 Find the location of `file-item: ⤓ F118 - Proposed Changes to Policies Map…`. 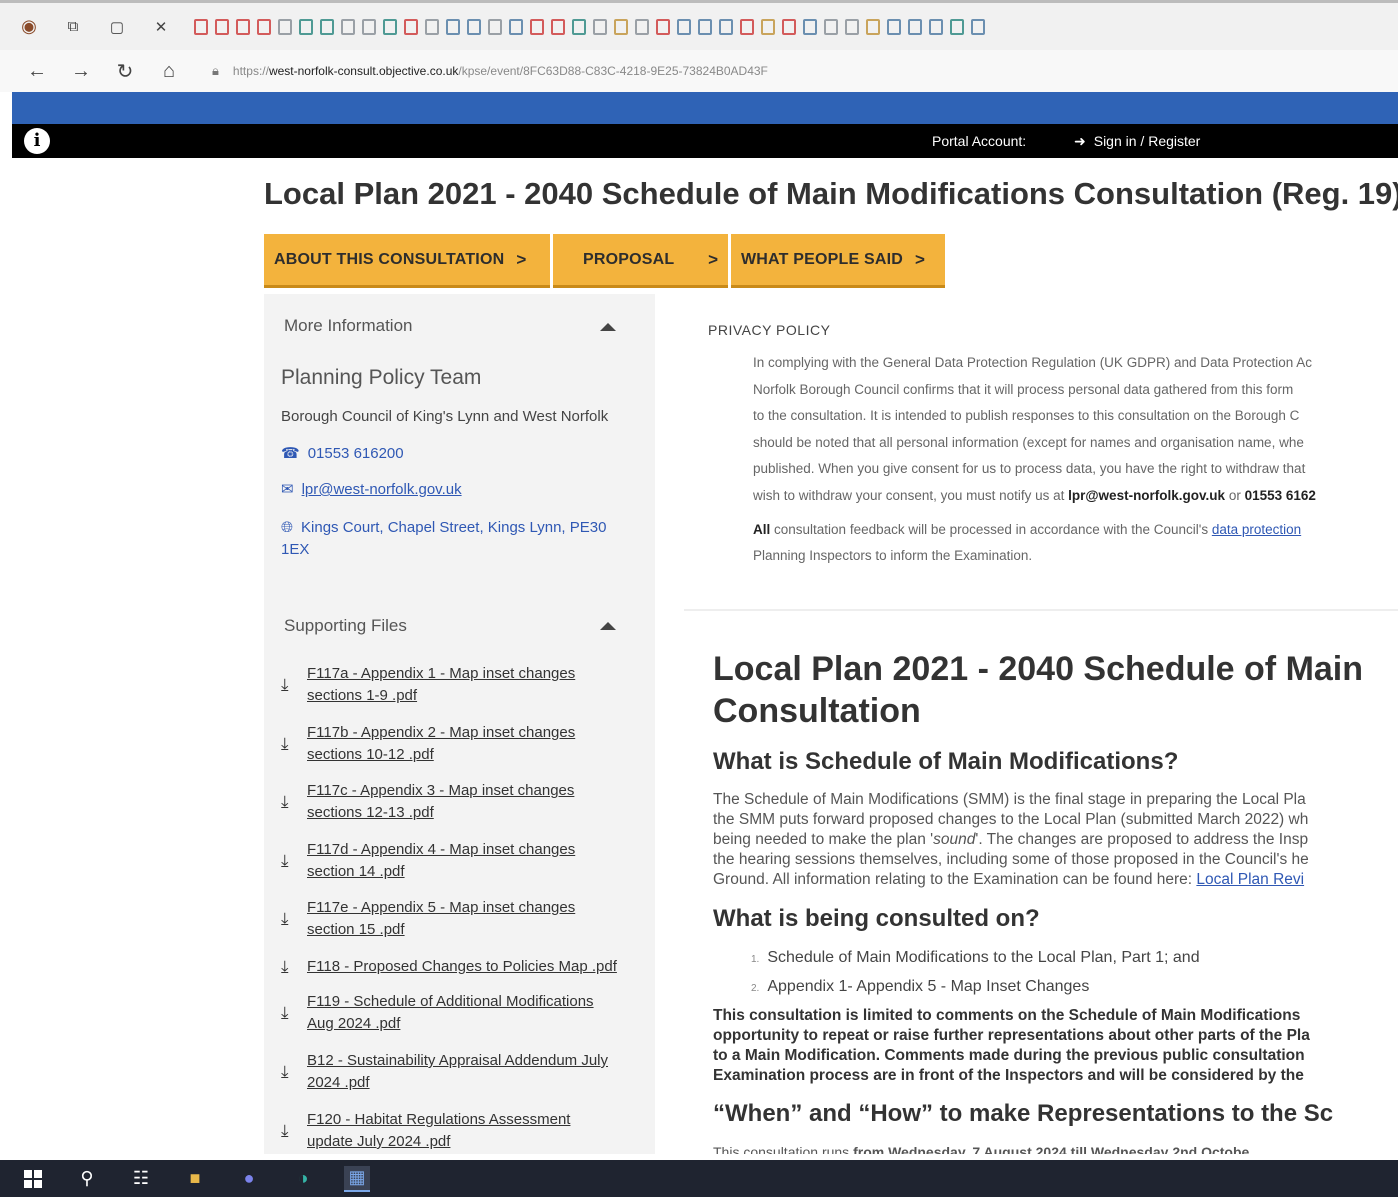

file-item: ⤓ F118 - Proposed Changes to Policies Map… is located at coordinates (461, 967).